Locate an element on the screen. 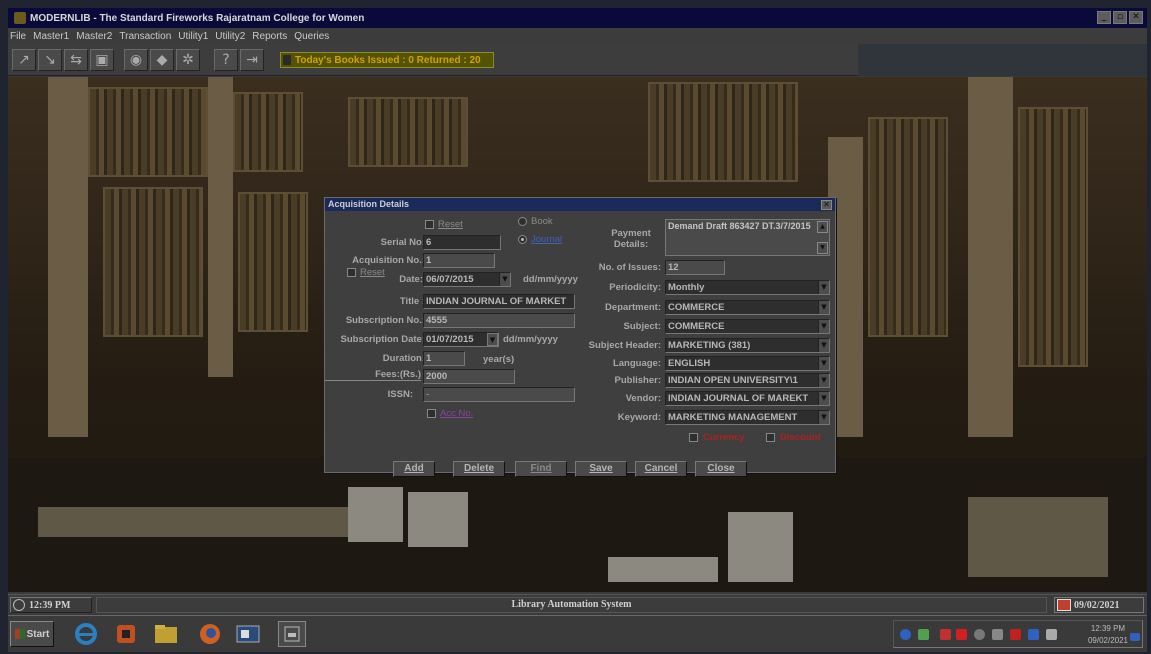 The width and height of the screenshot is (1151, 654). book-icon: ◆ is located at coordinates (162, 60).